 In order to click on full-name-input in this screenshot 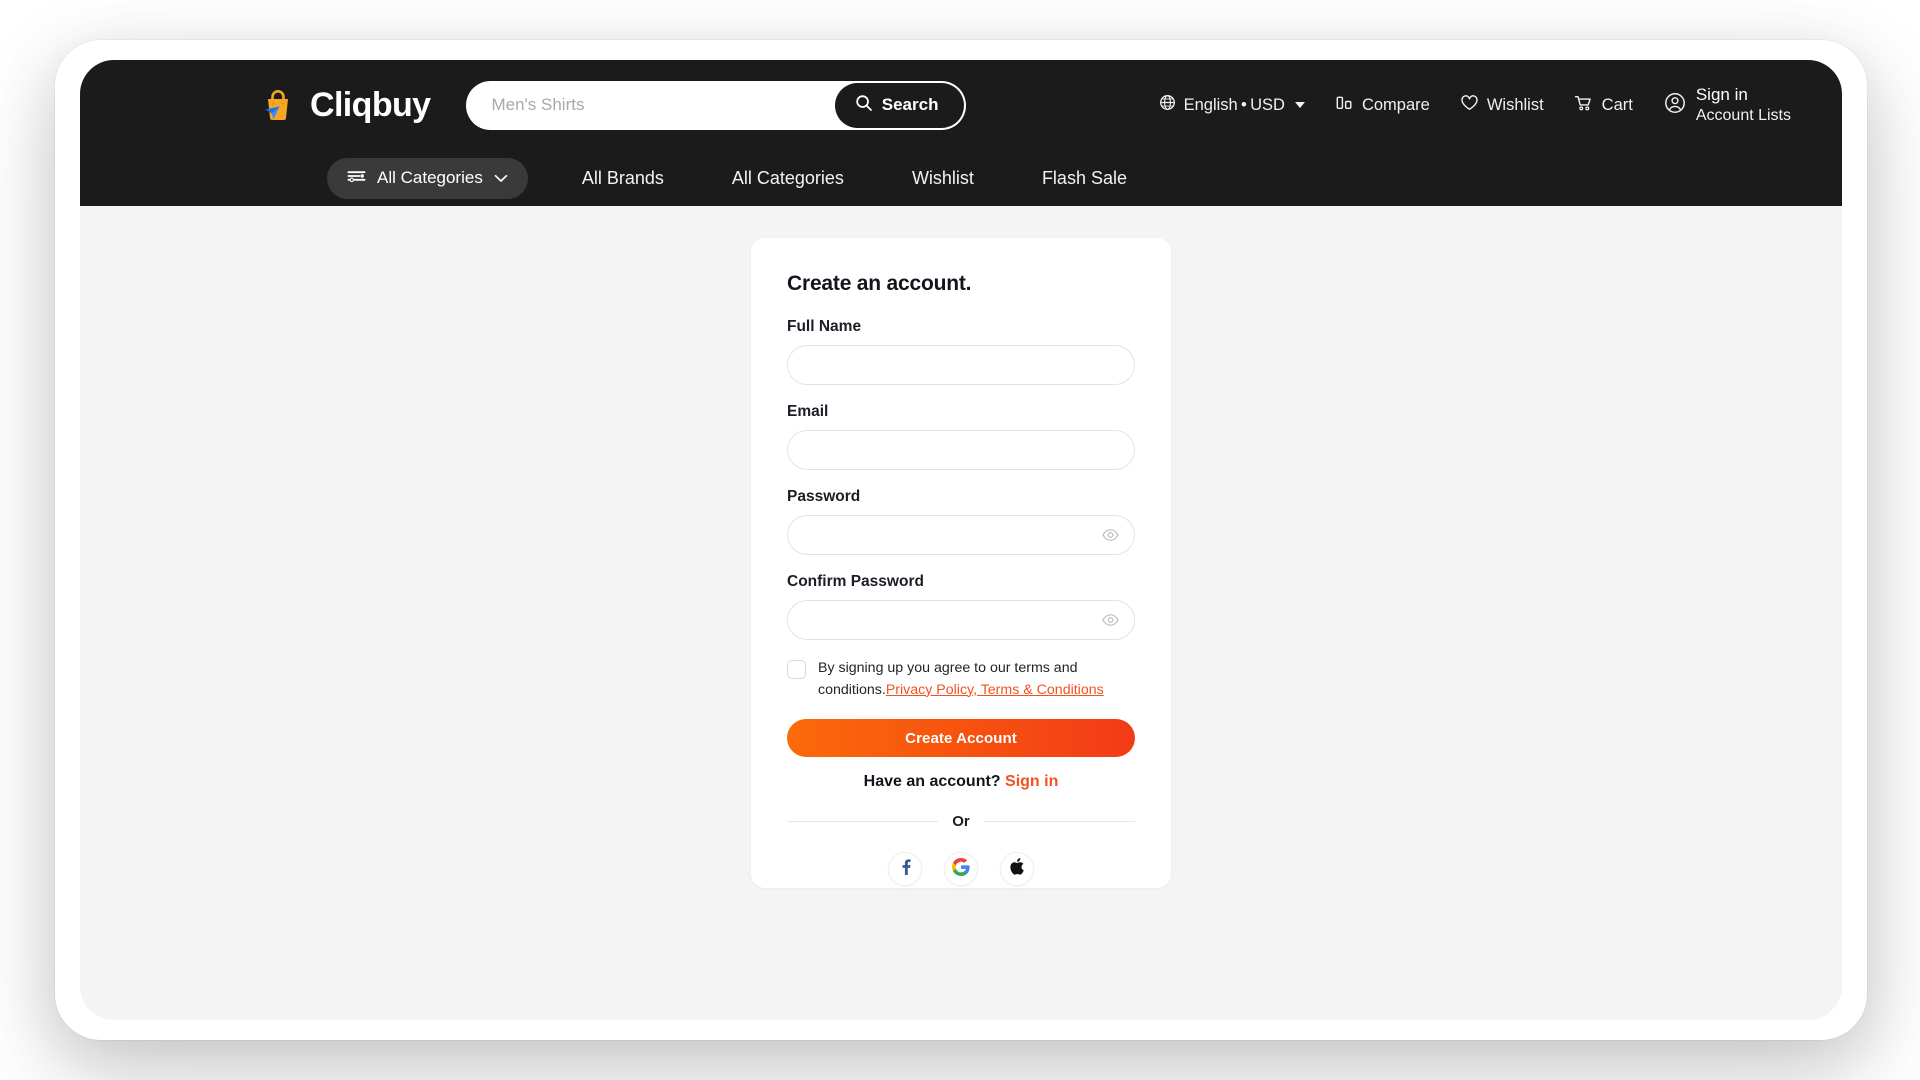, I will do `click(961, 365)`.